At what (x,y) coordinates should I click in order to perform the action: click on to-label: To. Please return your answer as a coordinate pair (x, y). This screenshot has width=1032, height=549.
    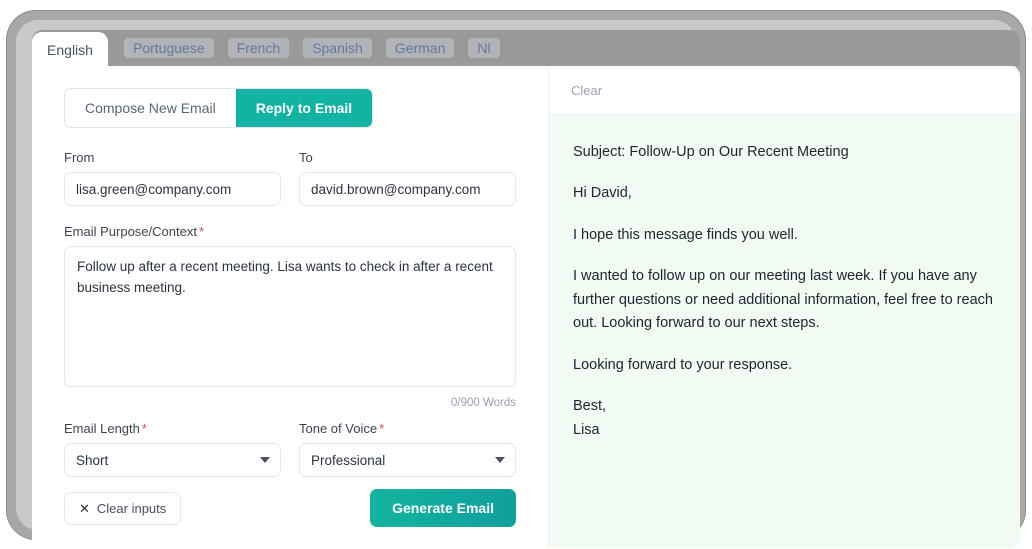
    Looking at the image, I should click on (306, 157).